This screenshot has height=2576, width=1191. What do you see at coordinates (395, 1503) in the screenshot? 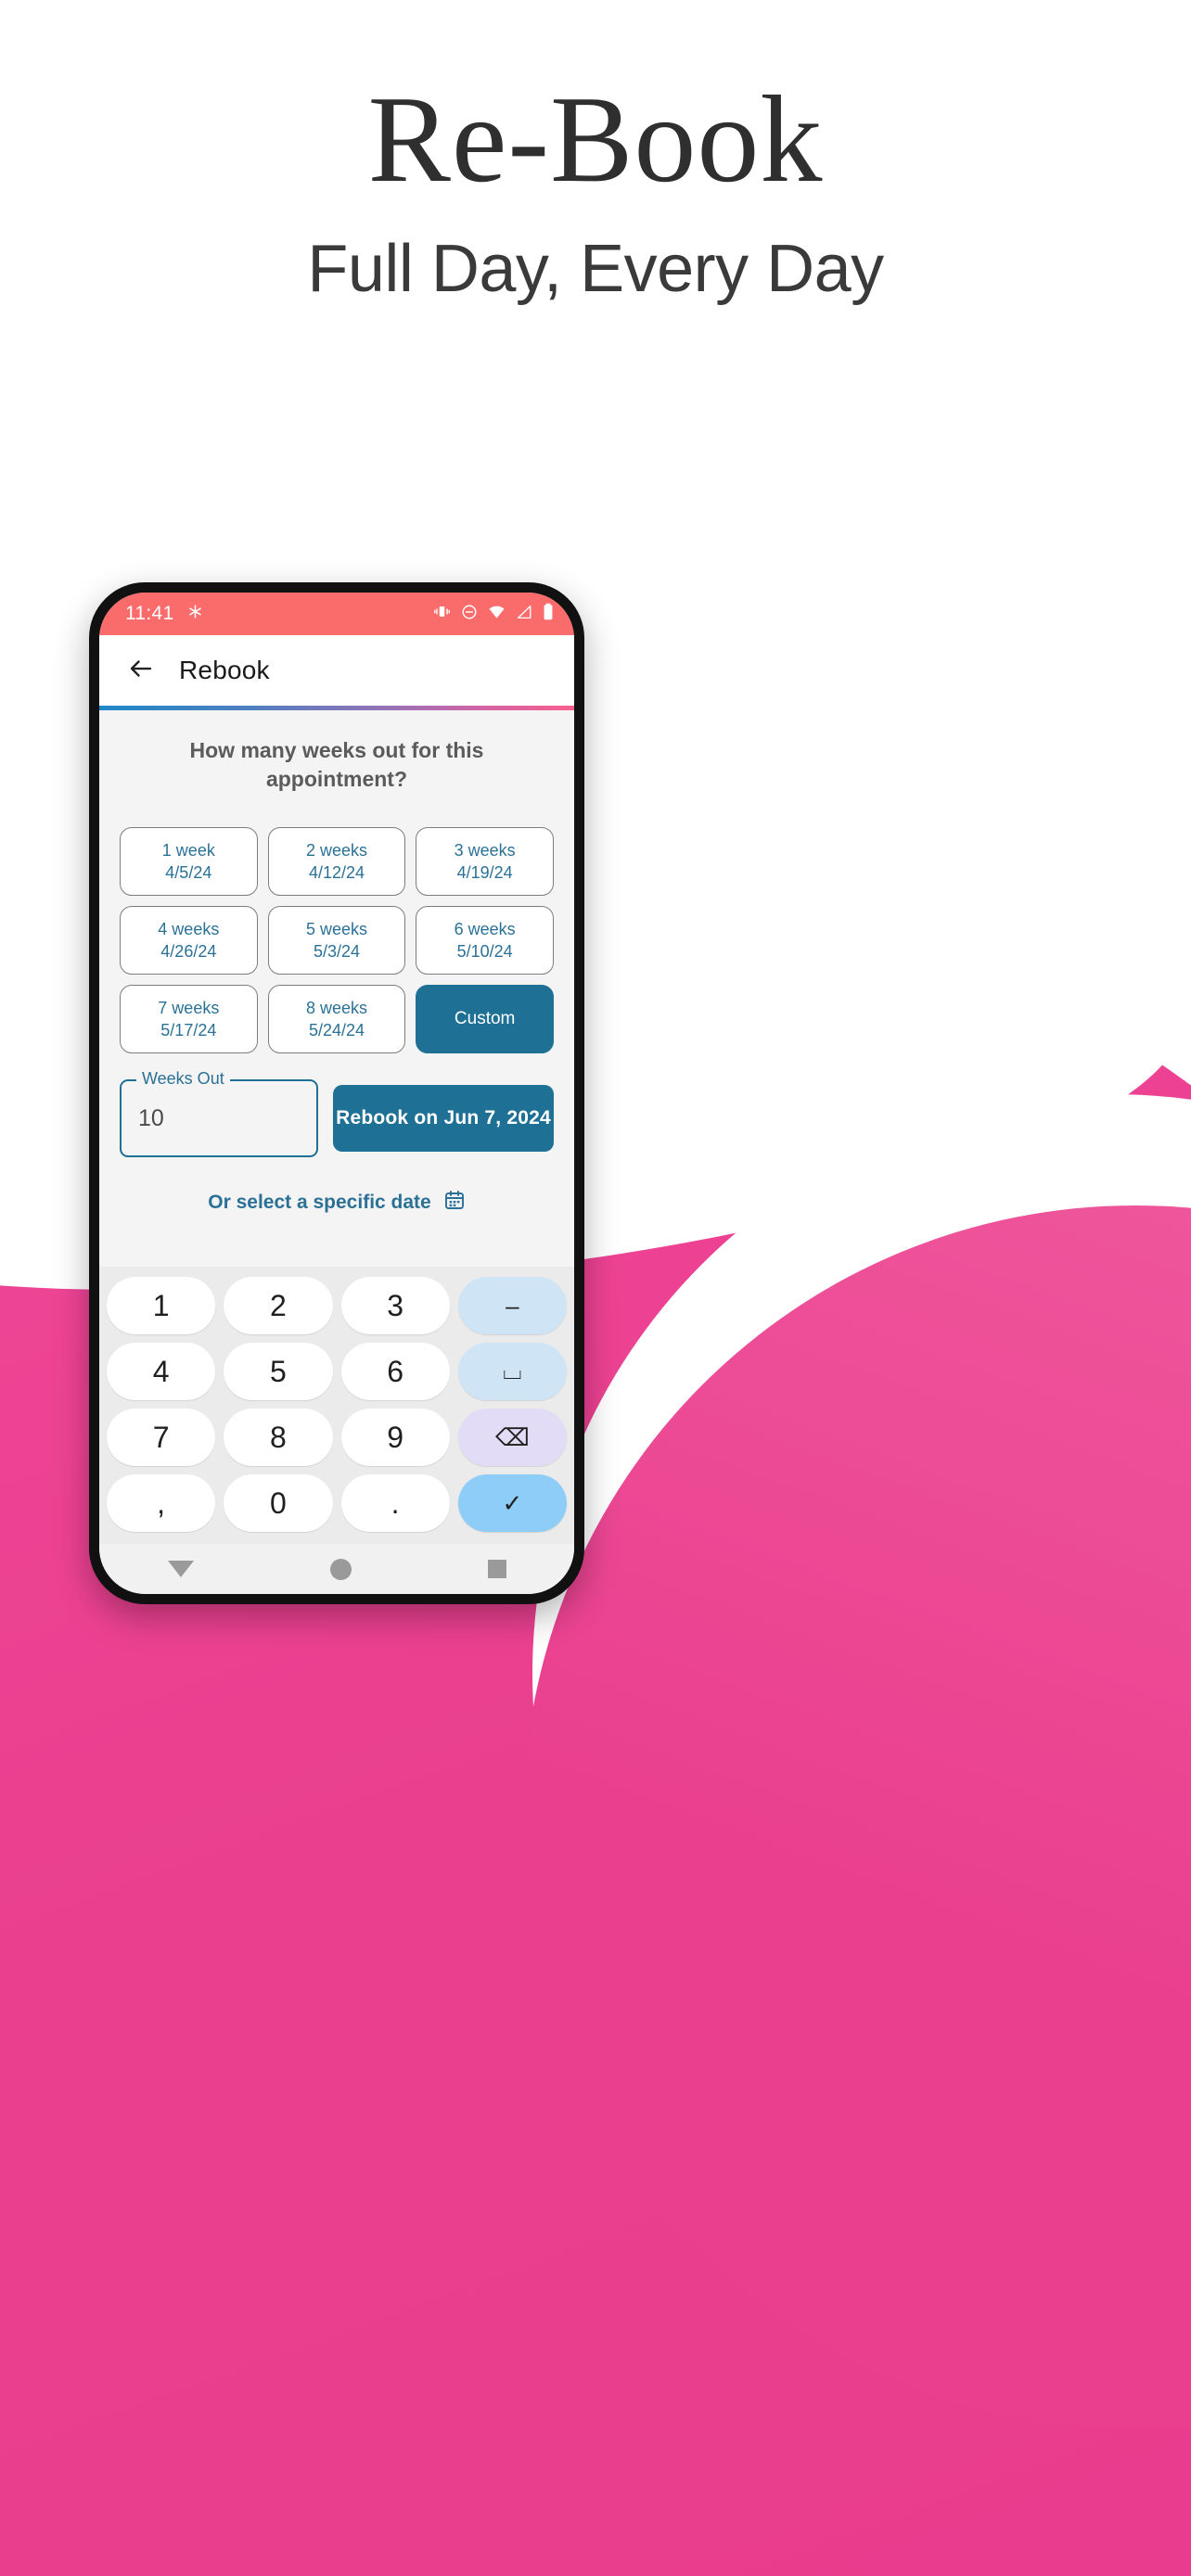
I see `key-period: .` at bounding box center [395, 1503].